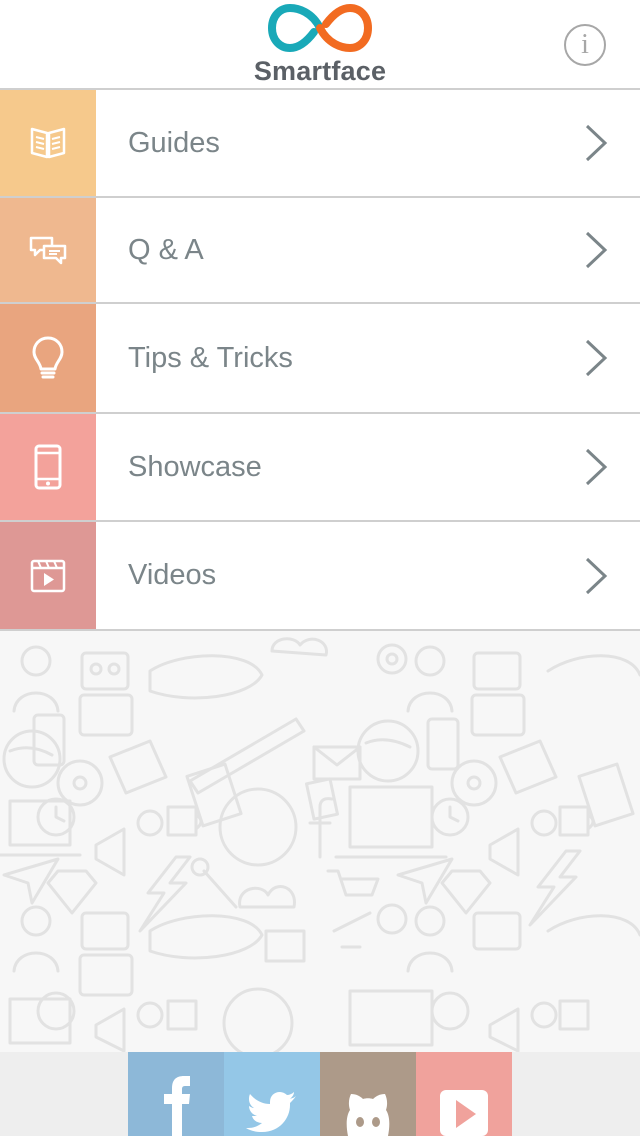  Describe the element at coordinates (174, 142) in the screenshot. I see `menu-label-guides: Guides` at that location.